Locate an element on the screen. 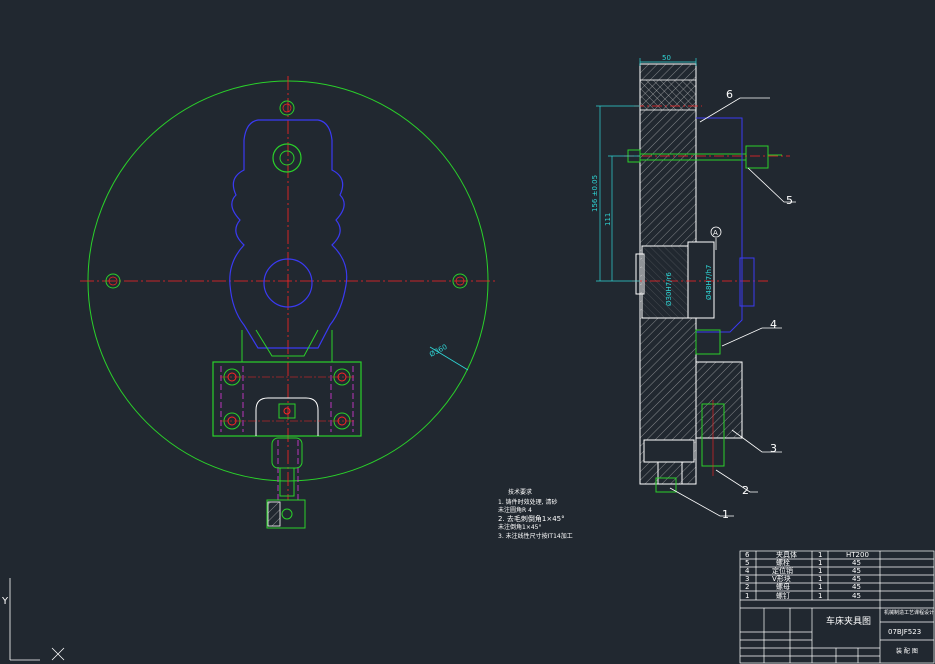 This screenshot has height=664, width=935. svg-text: 4 is located at coordinates (747, 571).